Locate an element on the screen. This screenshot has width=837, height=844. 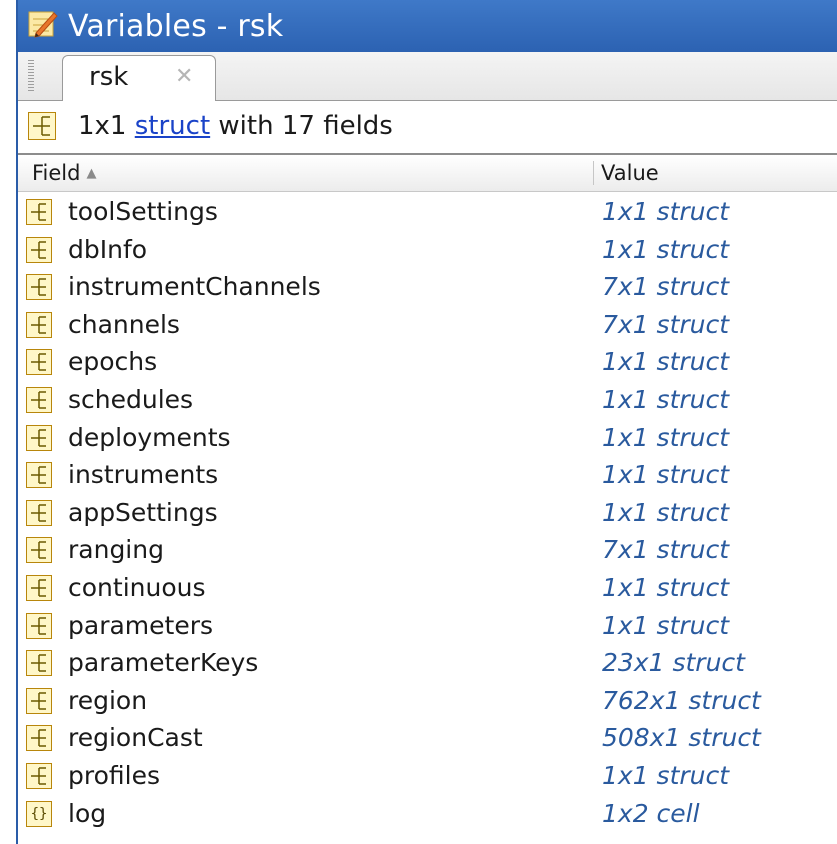
table-header: Field ▲ Value is located at coordinates (427, 173).